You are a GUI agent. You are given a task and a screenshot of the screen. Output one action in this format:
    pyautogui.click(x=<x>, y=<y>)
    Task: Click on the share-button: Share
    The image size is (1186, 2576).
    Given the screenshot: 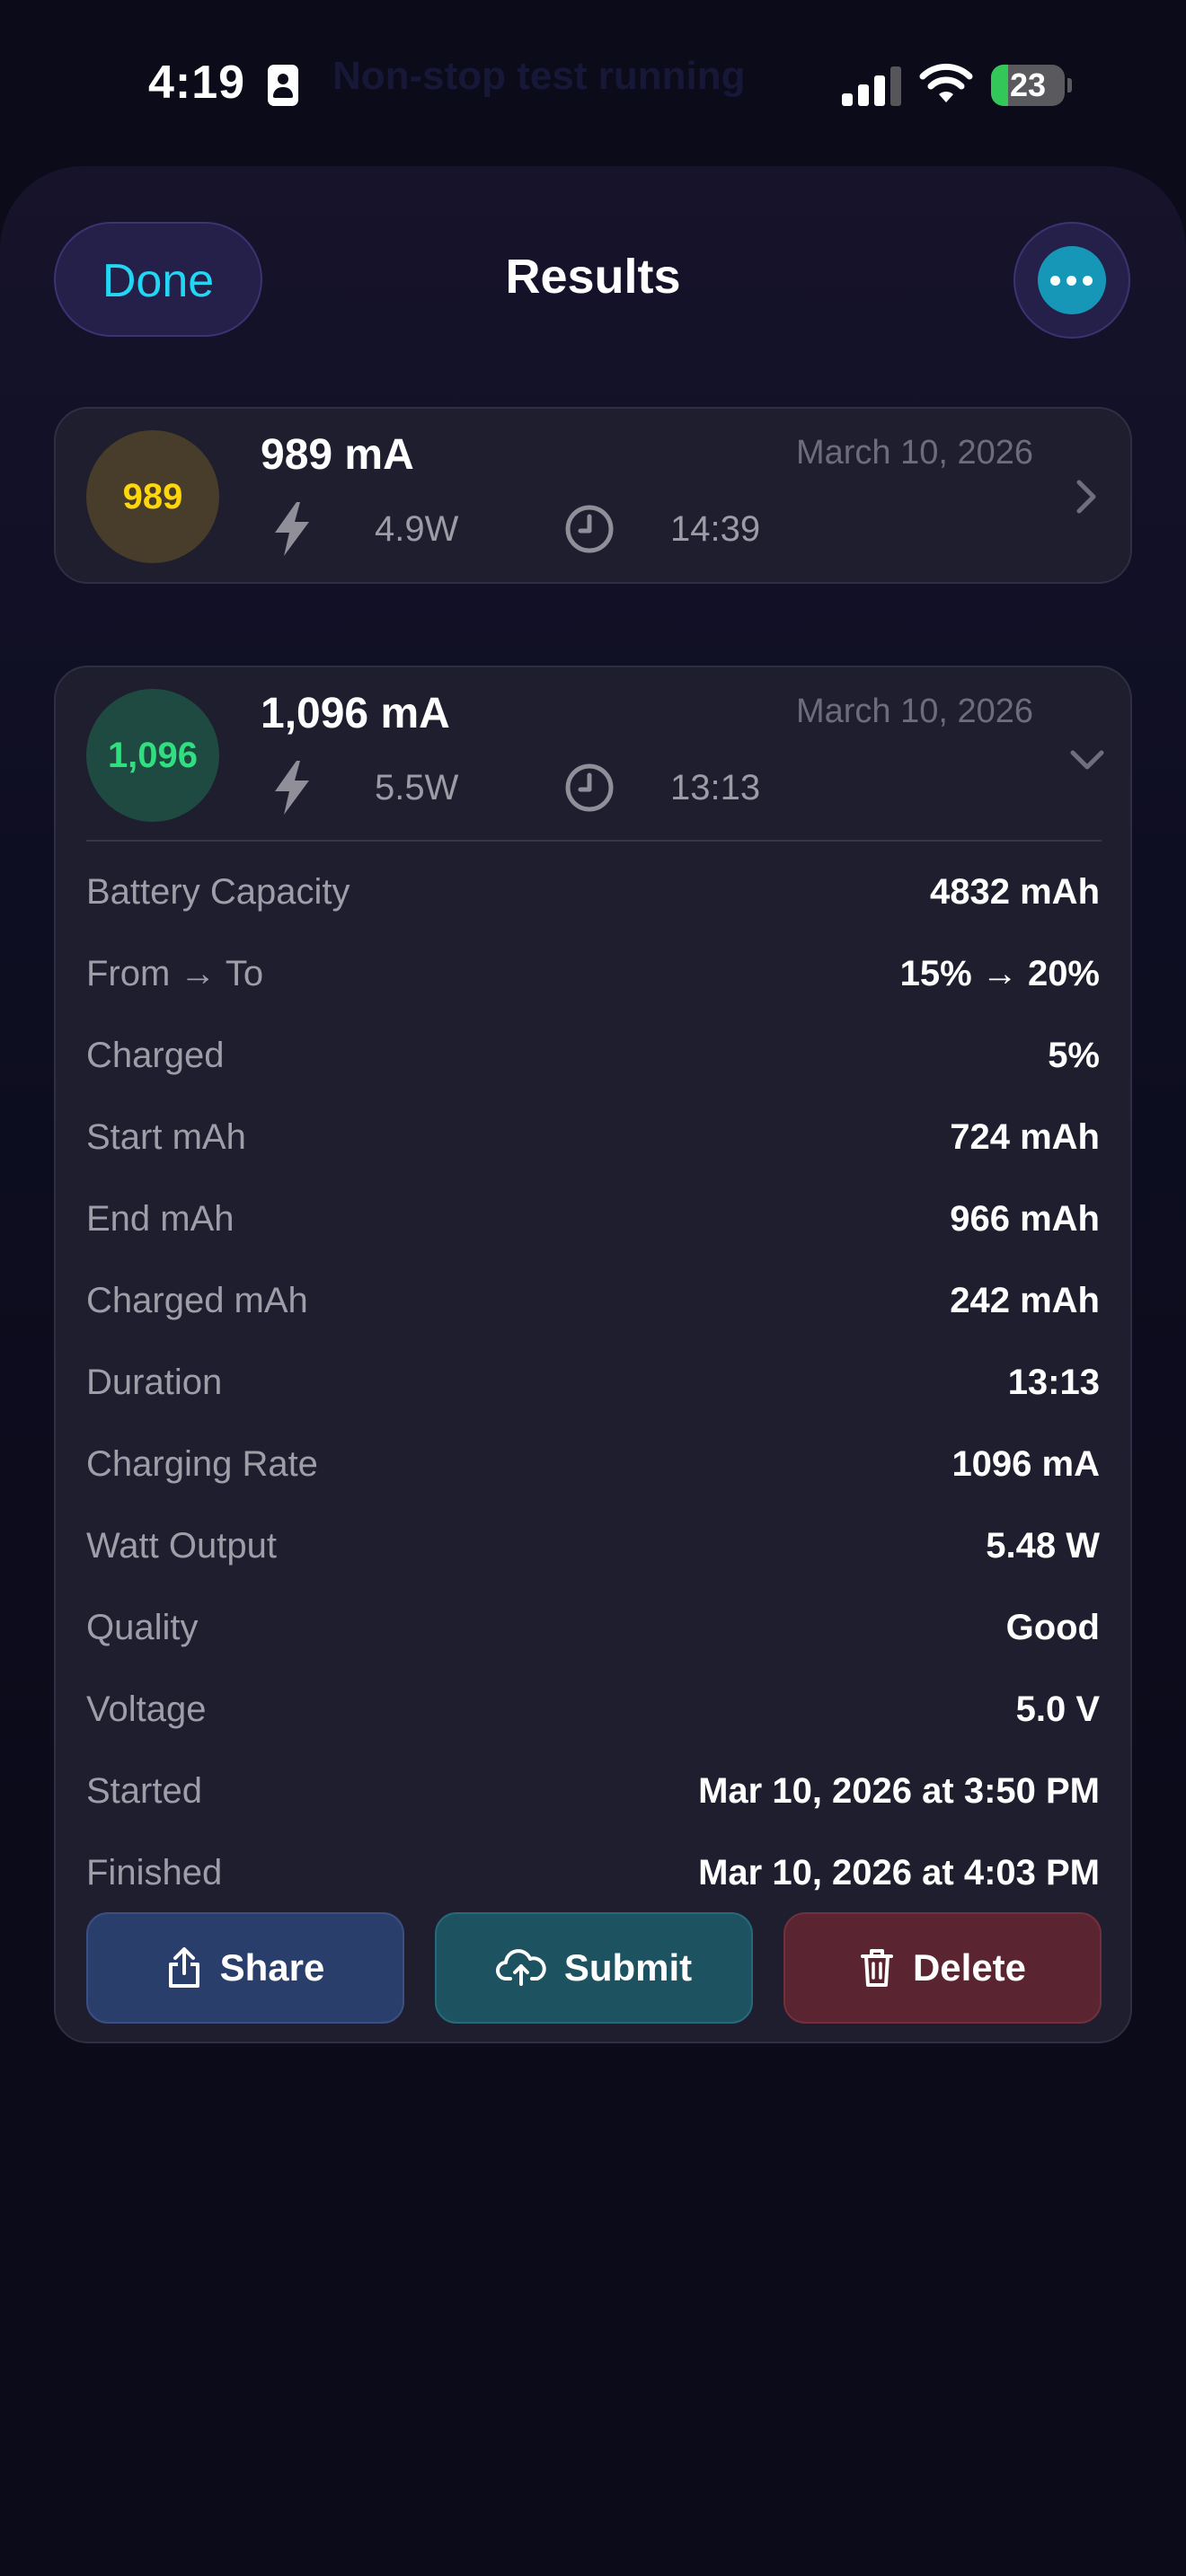 What is the action you would take?
    pyautogui.click(x=245, y=1968)
    